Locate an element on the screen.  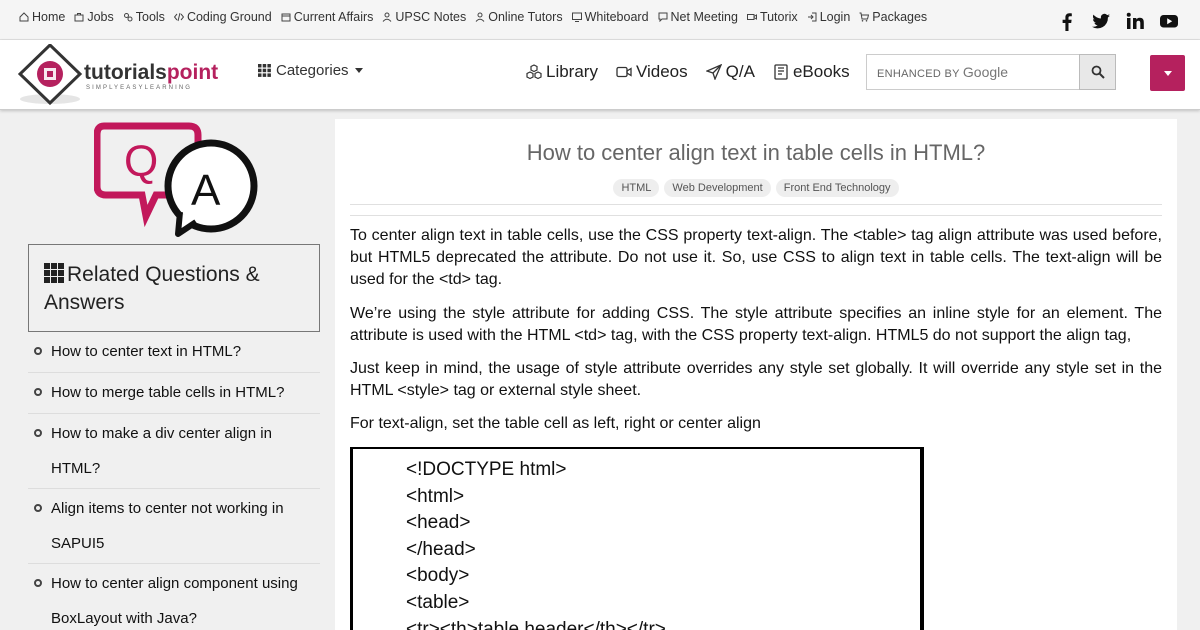
menu-toggle-button is located at coordinates (1167, 73).